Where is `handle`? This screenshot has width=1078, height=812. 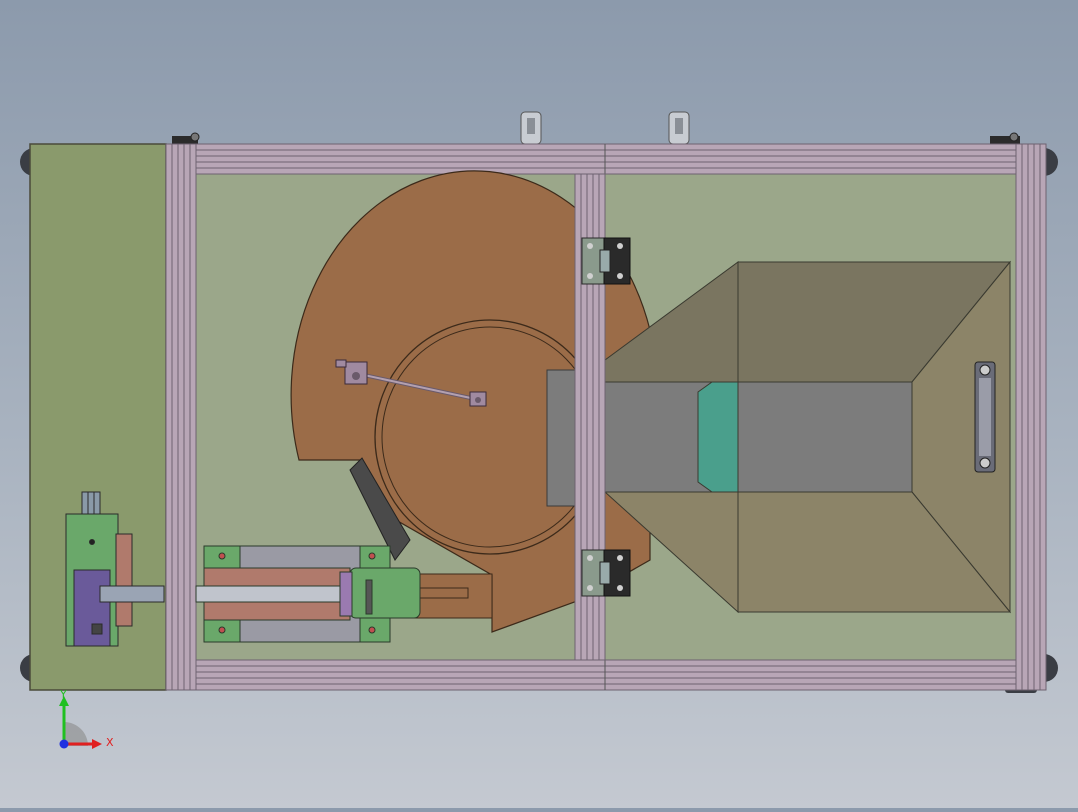
handle is located at coordinates (985, 417).